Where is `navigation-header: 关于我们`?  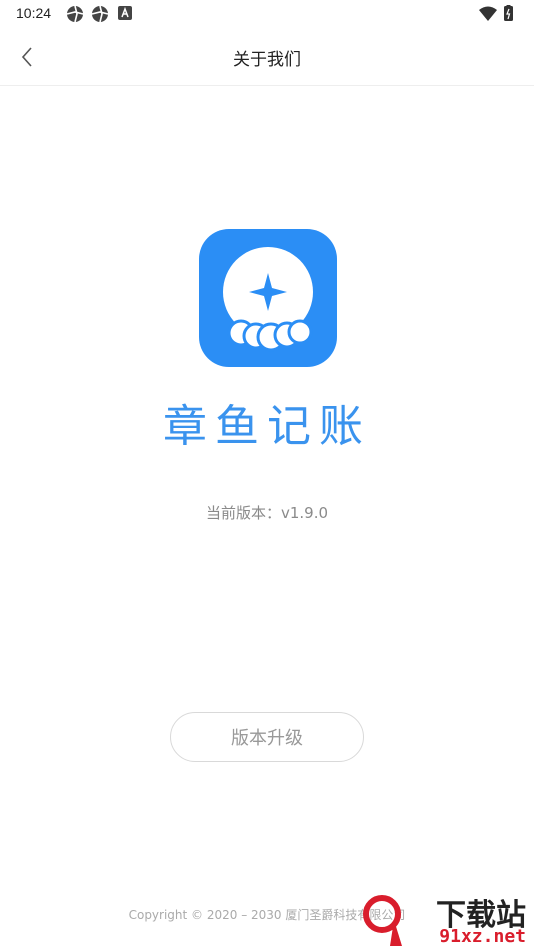
navigation-header: 关于我们 is located at coordinates (267, 57).